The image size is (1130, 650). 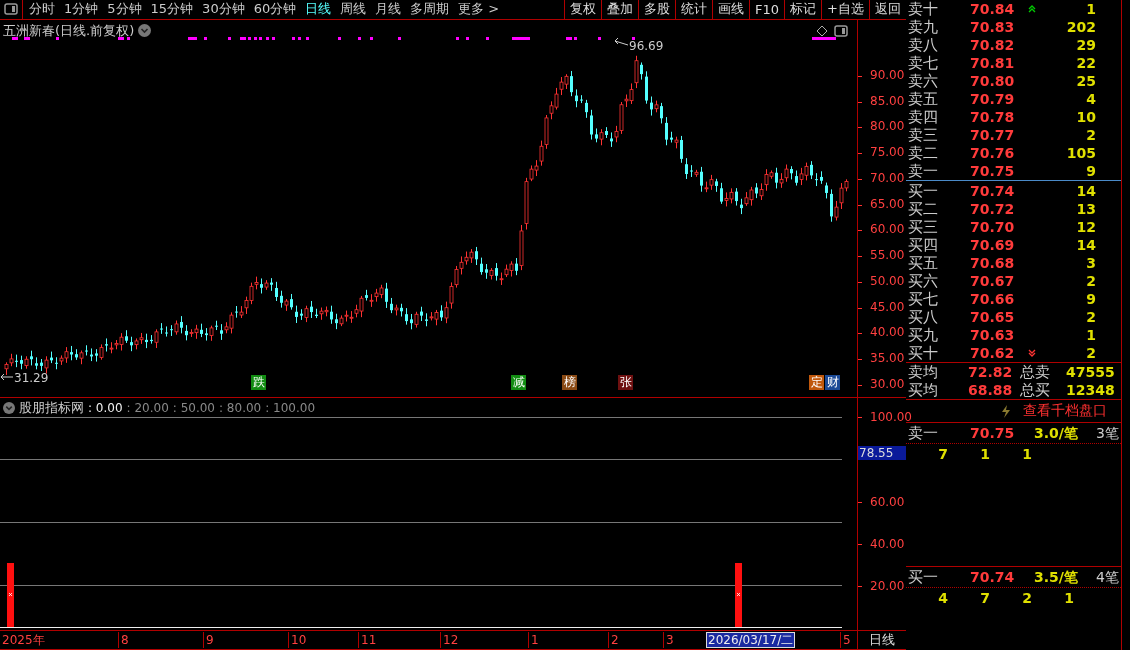 I want to click on lightning-icon, so click(x=1006, y=411).